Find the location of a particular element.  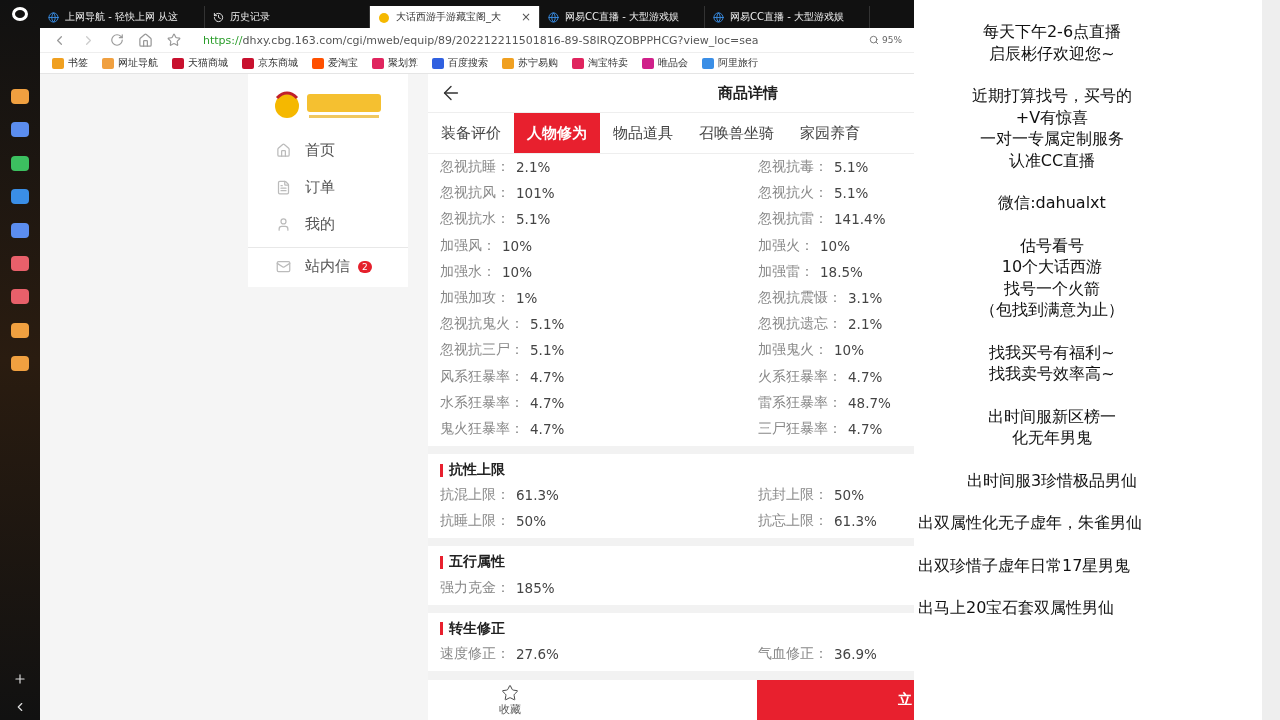

category-tab: 物品道具 is located at coordinates (643, 133).